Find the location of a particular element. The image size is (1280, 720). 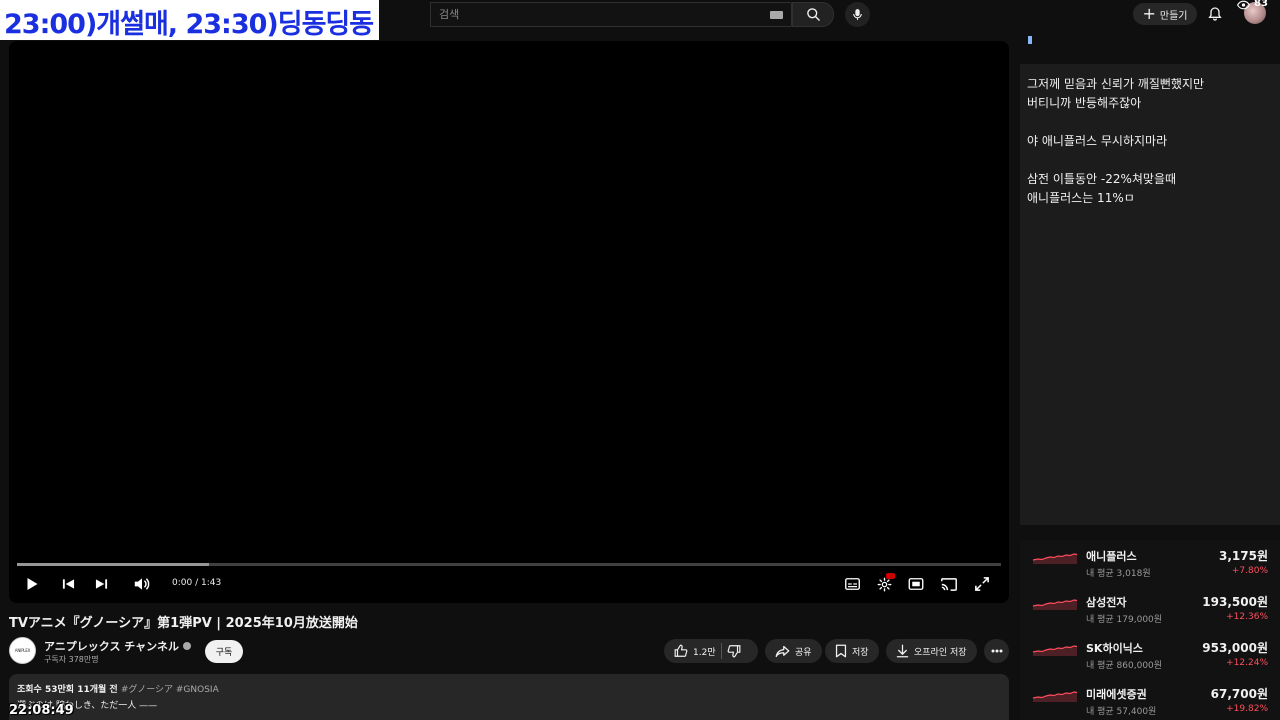

stock-average: 내 평균 57,400원 is located at coordinates (1121, 712).